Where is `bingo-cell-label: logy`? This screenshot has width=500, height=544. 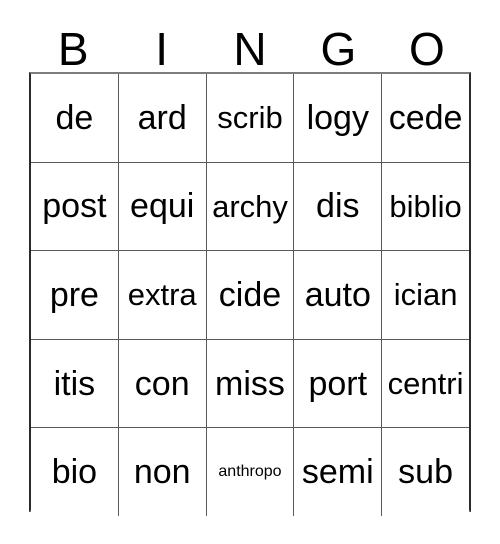
bingo-cell-label: logy is located at coordinates (337, 117).